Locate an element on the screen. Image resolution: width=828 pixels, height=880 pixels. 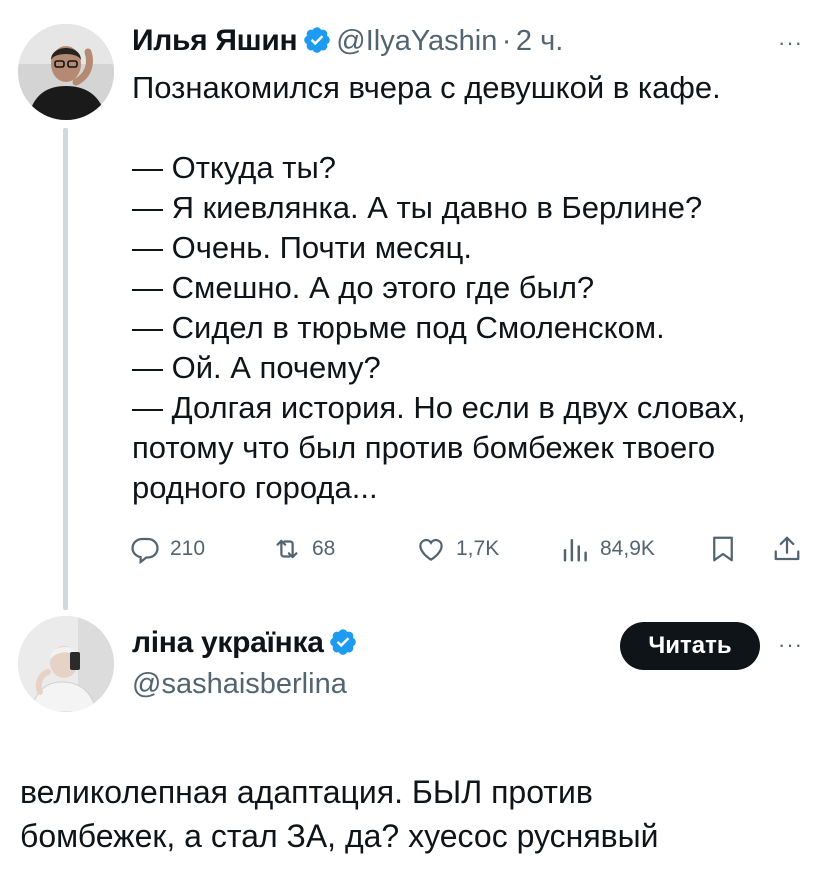
share-button is located at coordinates (787, 549).